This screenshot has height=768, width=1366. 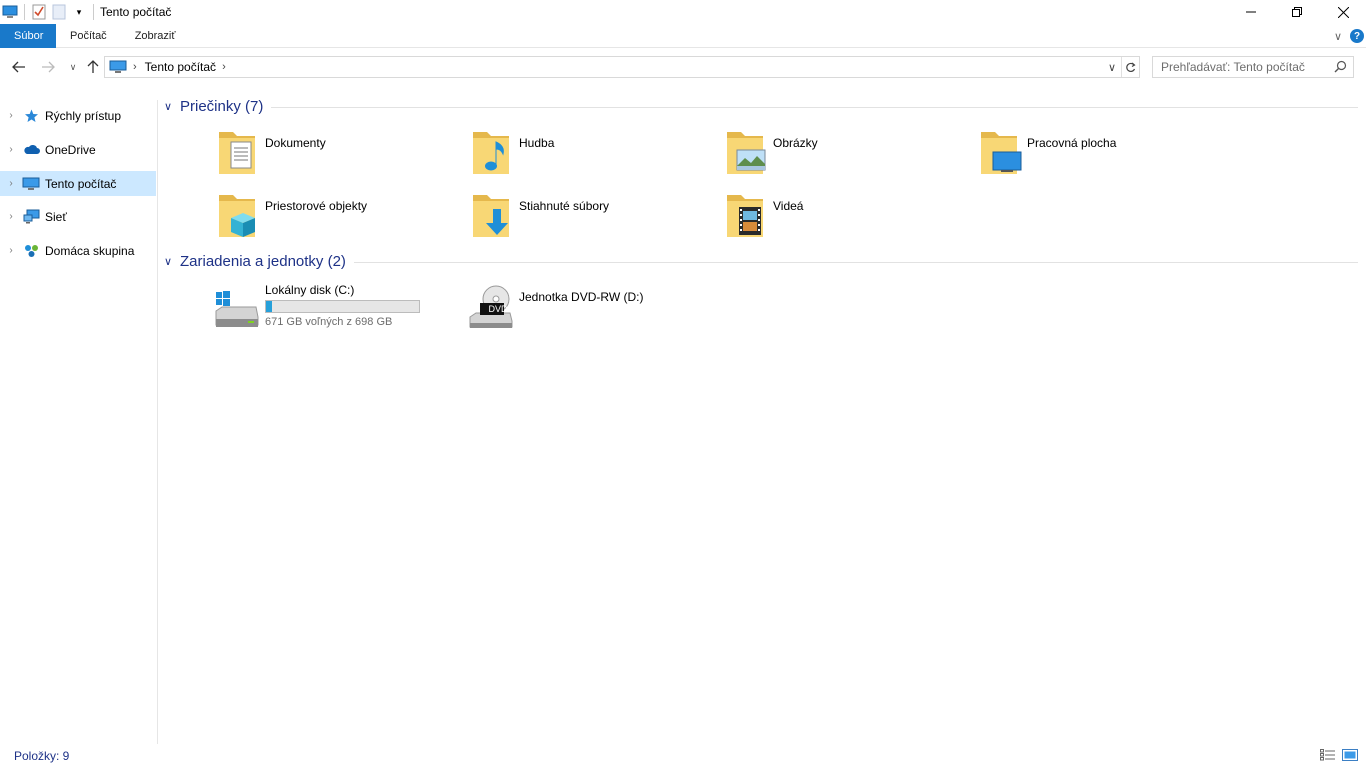 I want to click on view-buttons, so click(x=1339, y=755).